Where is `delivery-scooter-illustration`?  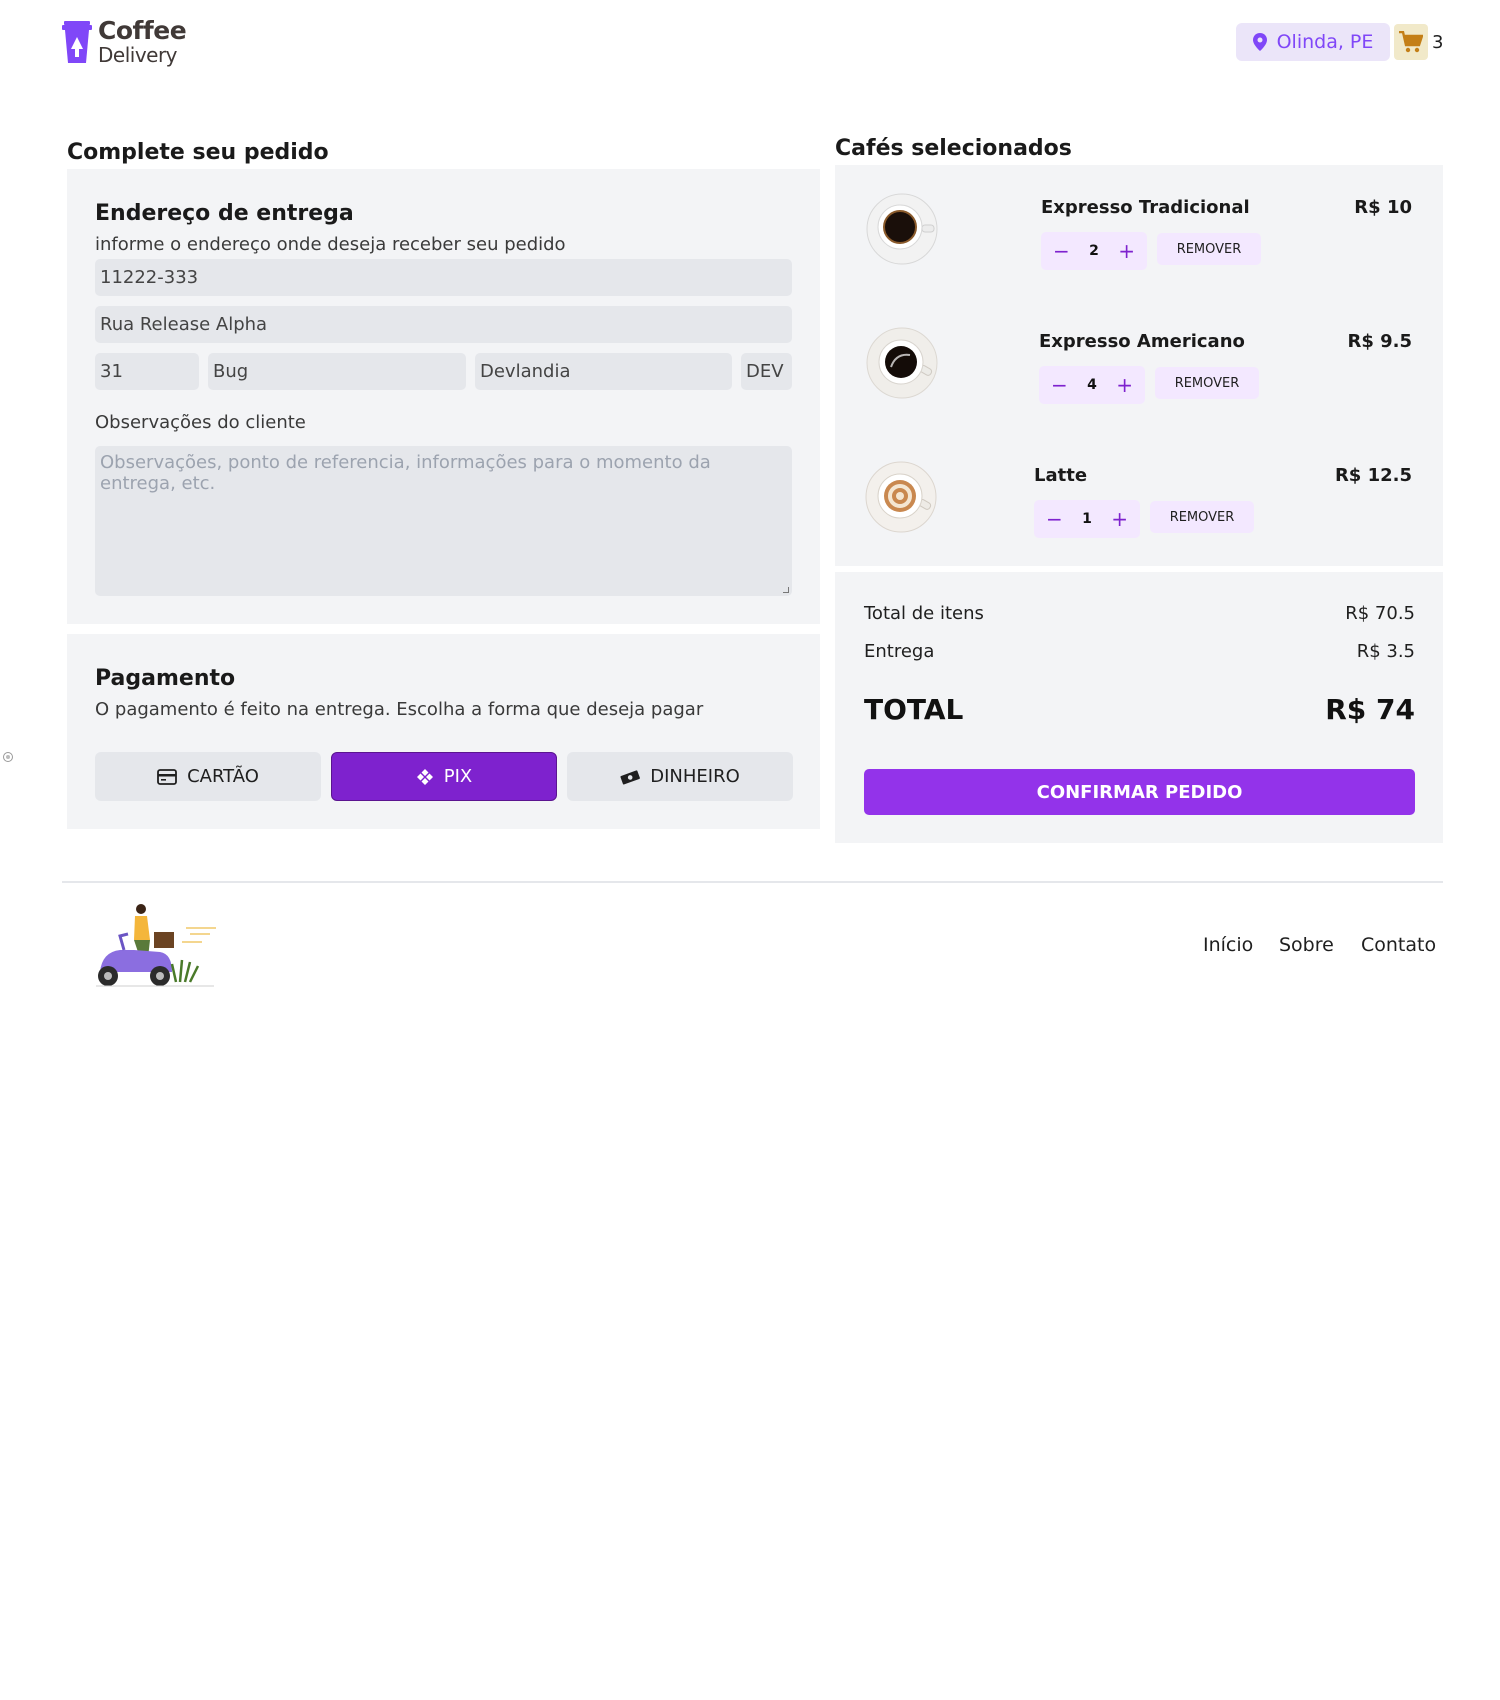 delivery-scooter-illustration is located at coordinates (156, 945).